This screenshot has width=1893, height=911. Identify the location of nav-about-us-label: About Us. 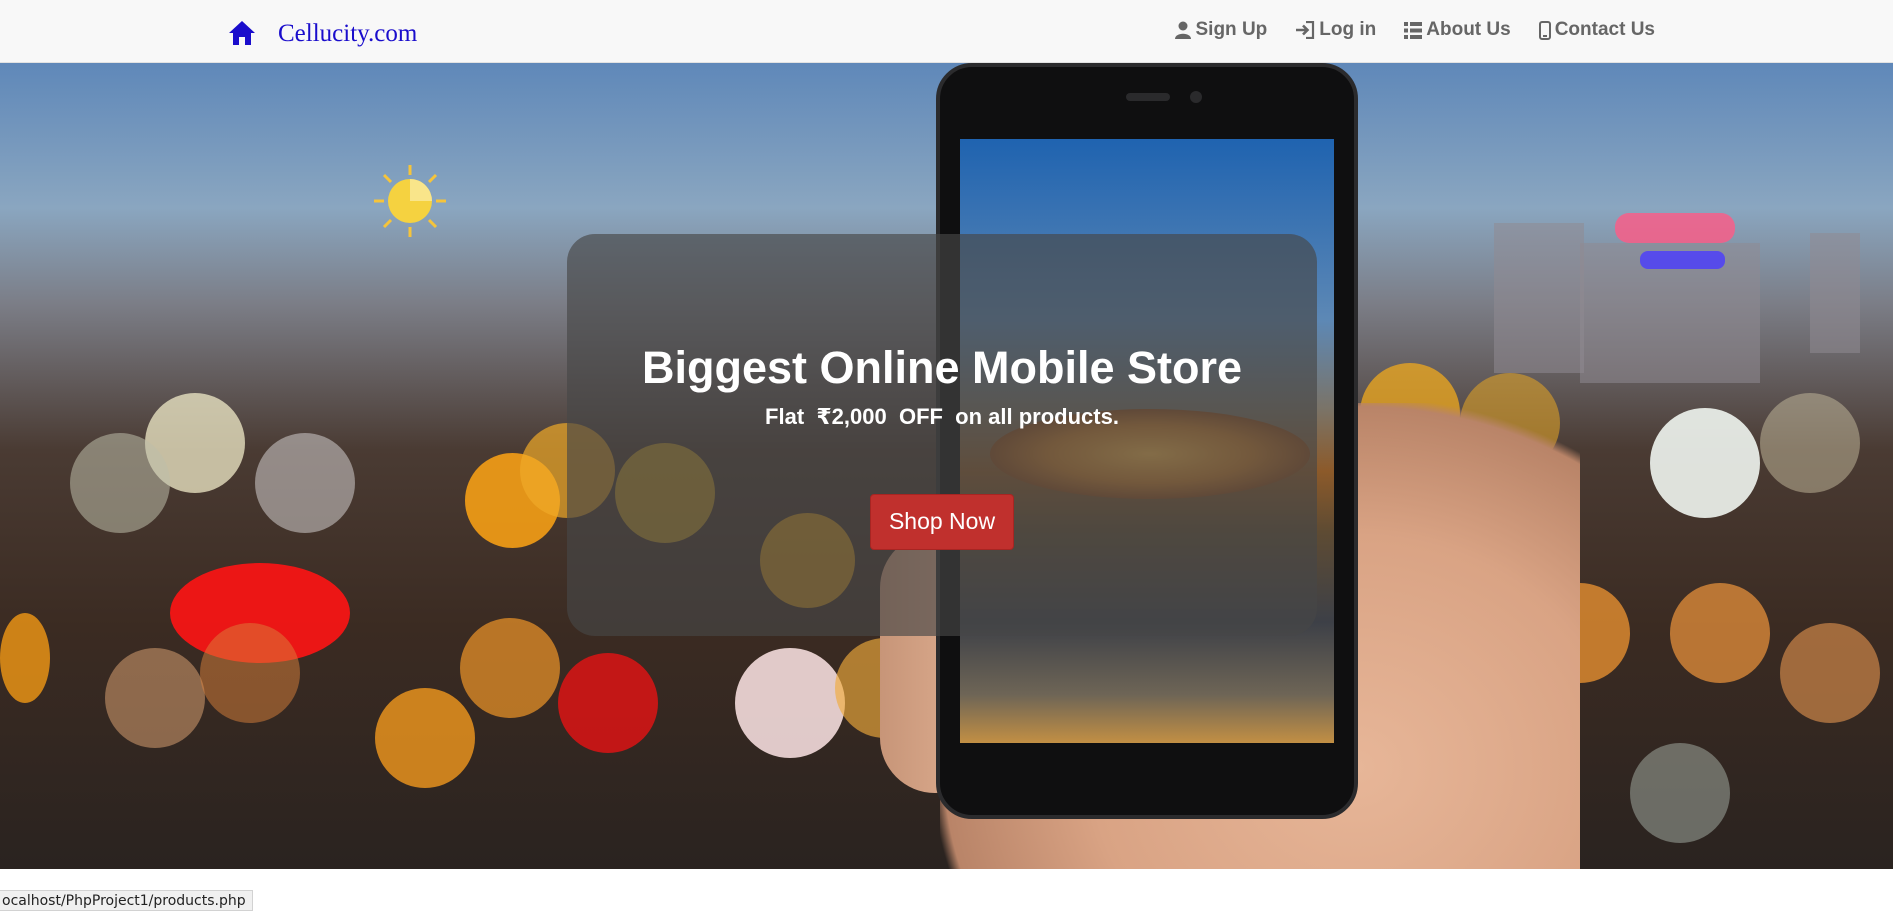
(1468, 29).